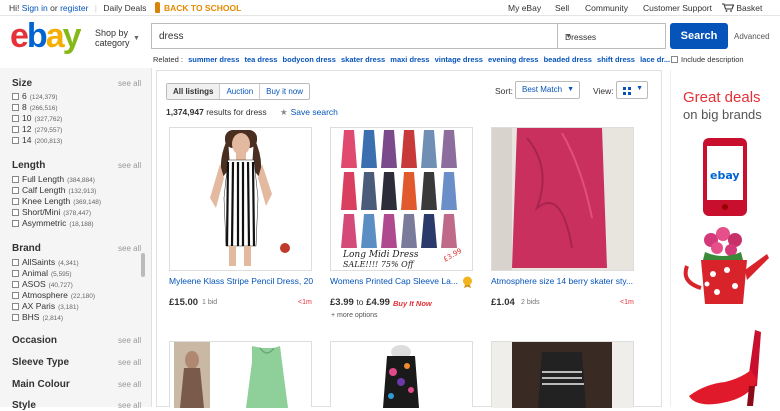 Image resolution: width=780 pixels, height=411 pixels. Describe the element at coordinates (37, 317) in the screenshot. I see `filter-item: BHS (2,814)` at that location.